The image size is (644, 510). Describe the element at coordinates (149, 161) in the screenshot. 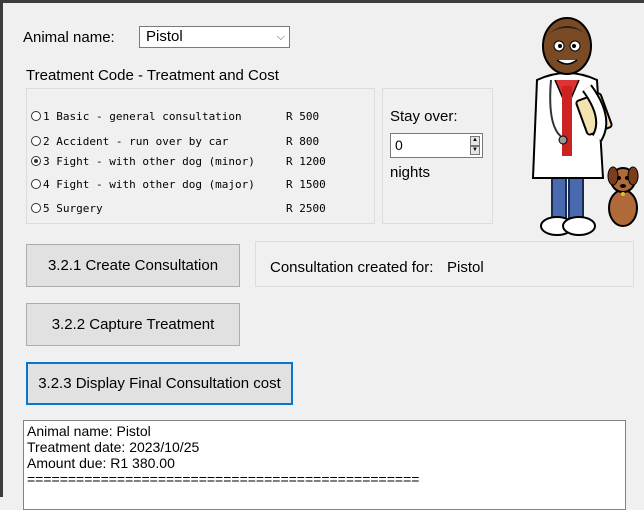

I see `treatment-option-label: 3 Fight - with other dog (minor)` at that location.